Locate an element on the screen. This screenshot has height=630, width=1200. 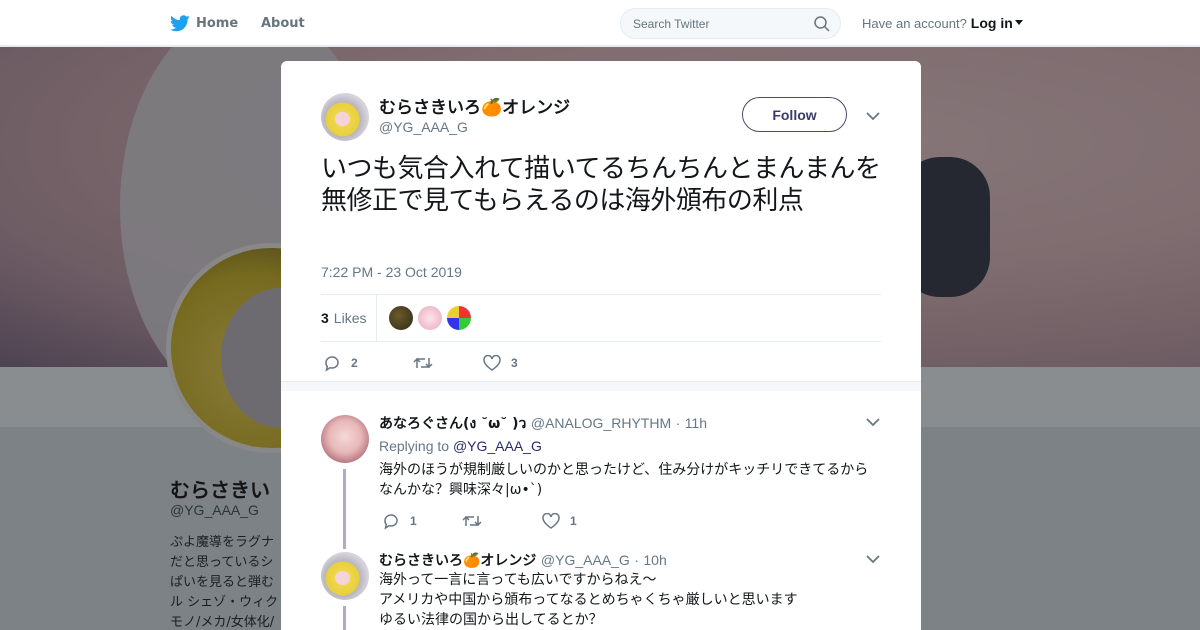
replies-separator is located at coordinates (601, 386).